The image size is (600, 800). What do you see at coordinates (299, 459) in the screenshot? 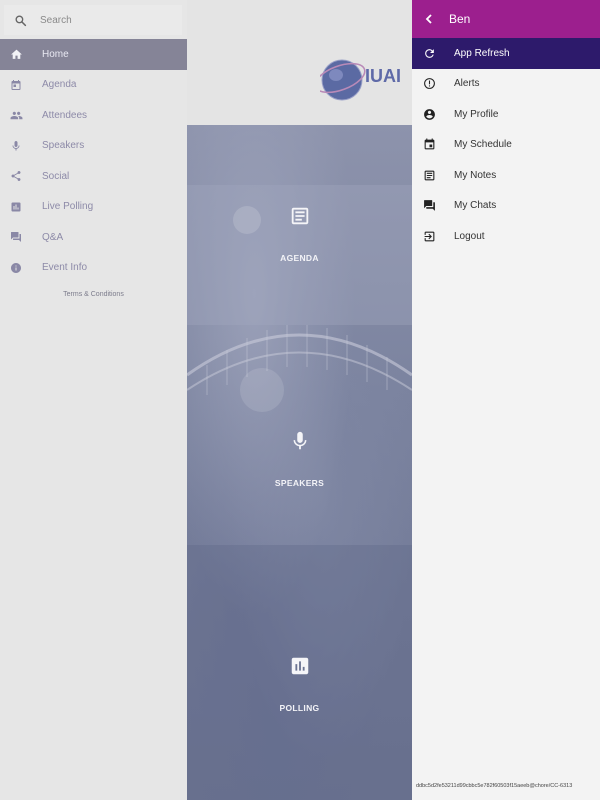
I see `tile-speakers: SPEAKERS` at bounding box center [299, 459].